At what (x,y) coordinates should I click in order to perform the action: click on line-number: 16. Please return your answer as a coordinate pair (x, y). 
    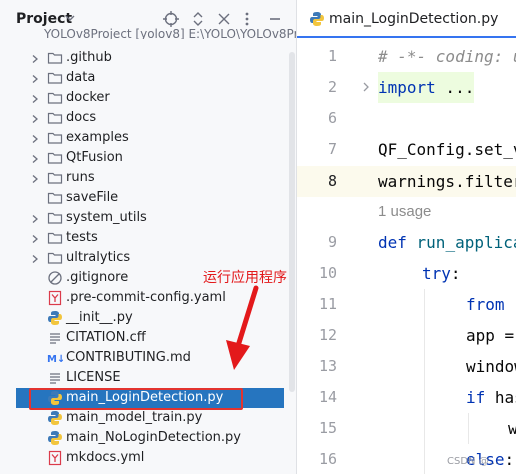
    Looking at the image, I should click on (327, 459).